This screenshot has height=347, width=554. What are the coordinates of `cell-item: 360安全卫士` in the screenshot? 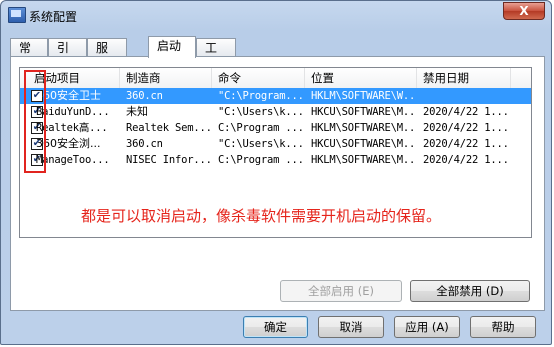 It's located at (68, 95).